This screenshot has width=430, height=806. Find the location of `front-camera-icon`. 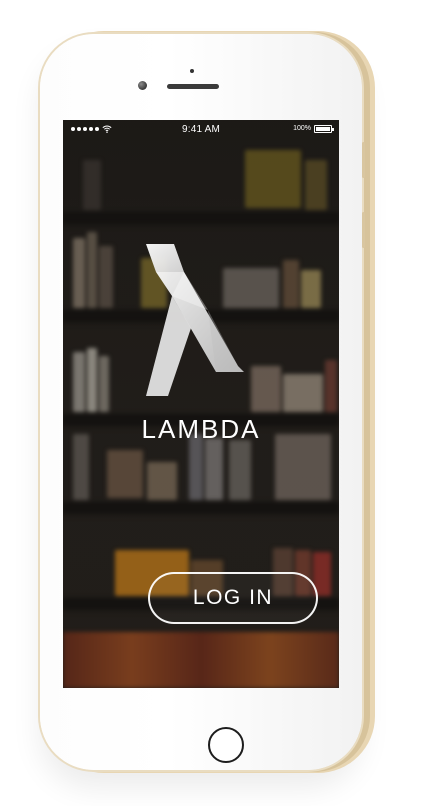

front-camera-icon is located at coordinates (142, 85).